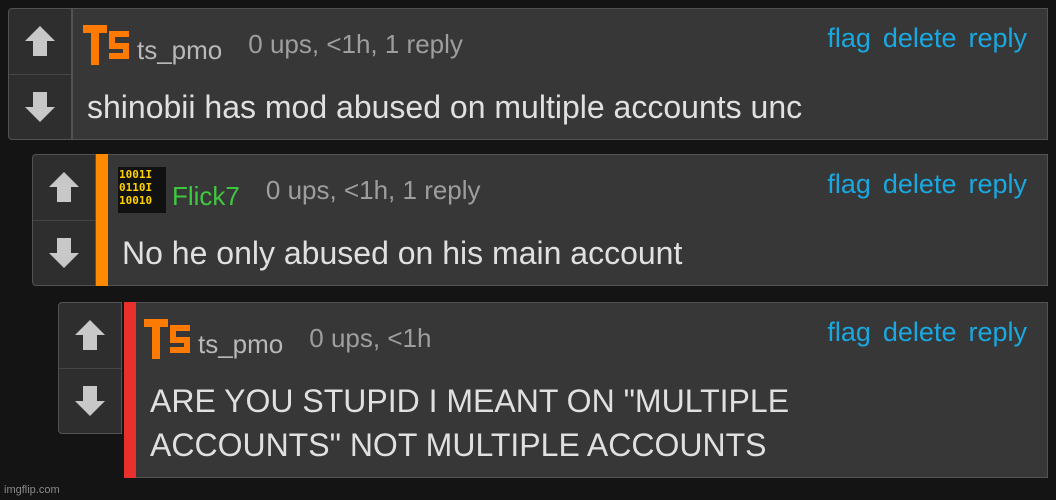 The width and height of the screenshot is (1056, 500). I want to click on comment-meta-row: ts_pmo 0 ups, <1h, 1 reply, so click(273, 43).